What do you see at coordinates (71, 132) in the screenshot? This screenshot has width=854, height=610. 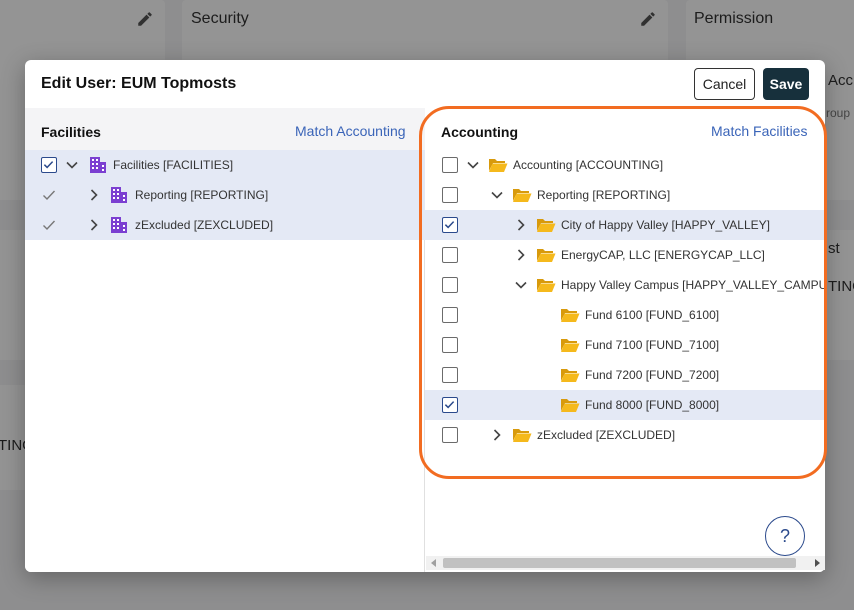 I see `facilities-title: Facilities` at bounding box center [71, 132].